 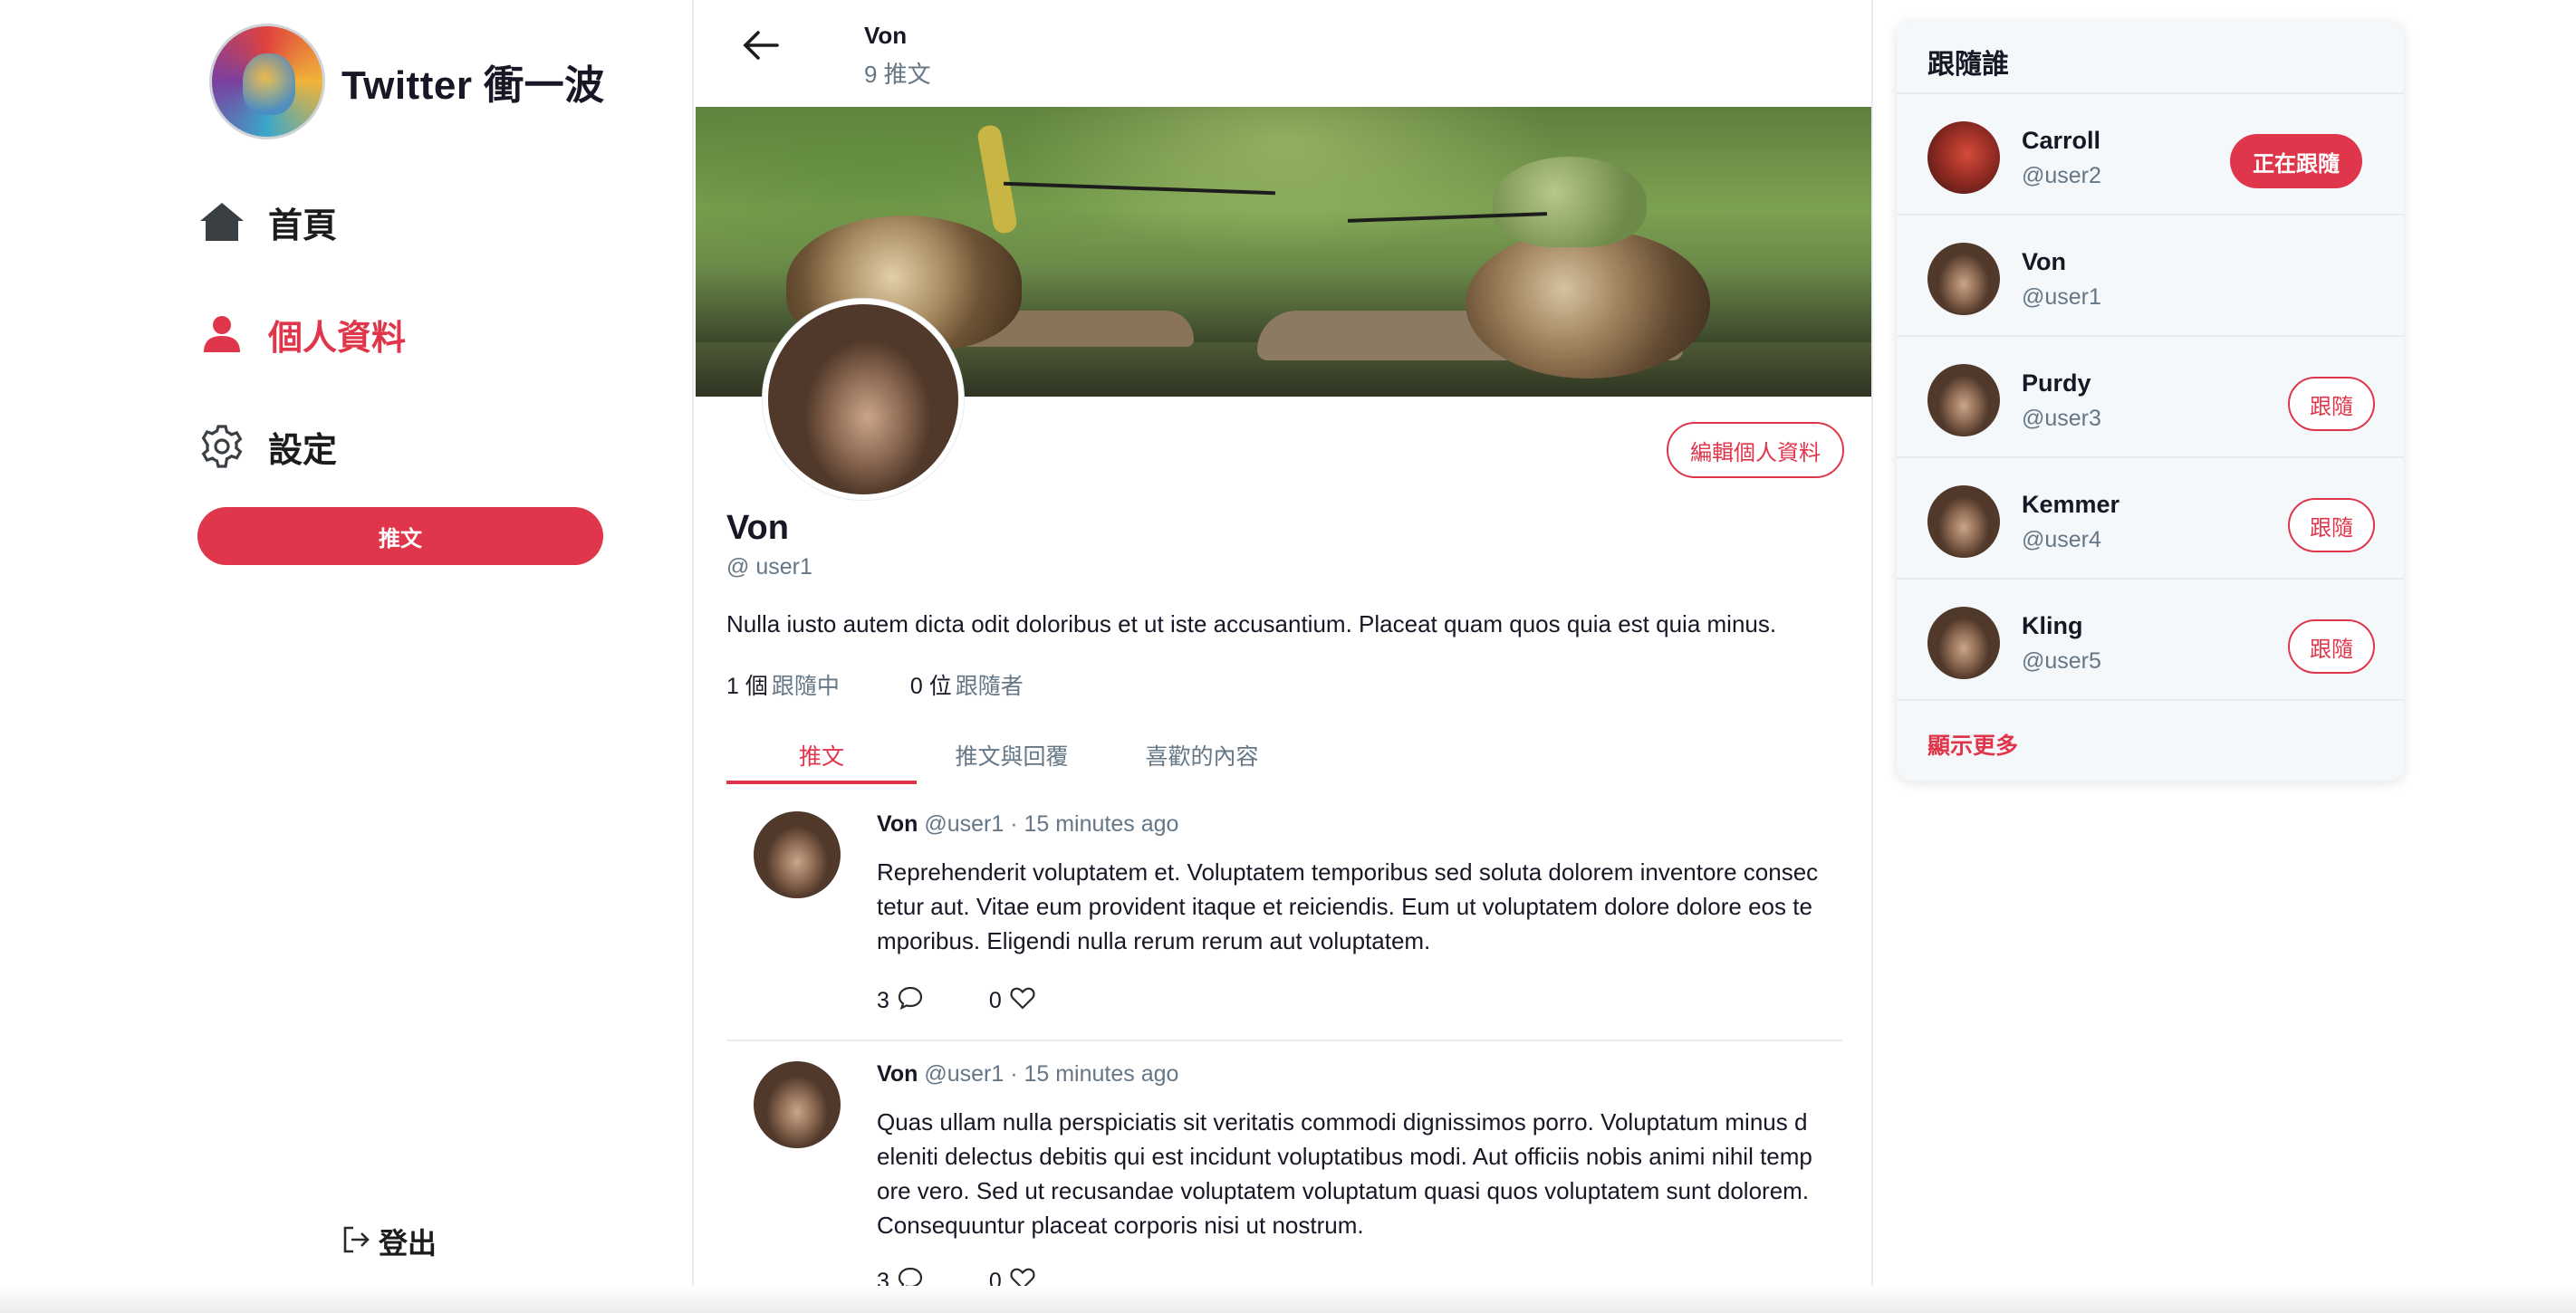 I want to click on following-stat: 1 個 跟隨中, so click(x=783, y=685).